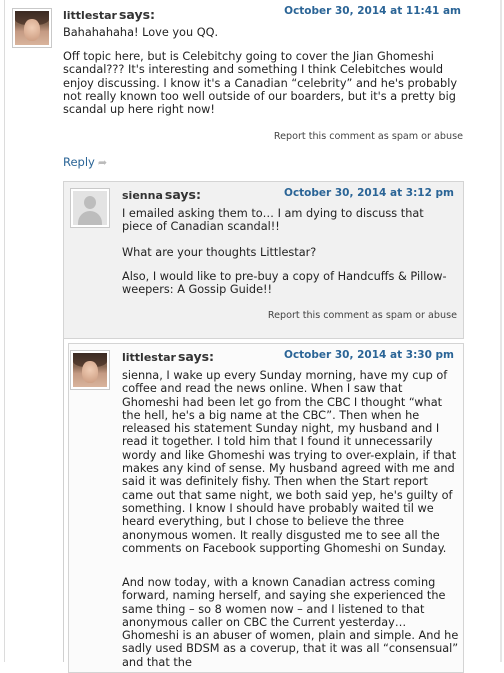 This screenshot has width=504, height=673. Describe the element at coordinates (369, 355) in the screenshot. I see `comment-date-link: October 30, 2014 at 3:30 pm` at that location.